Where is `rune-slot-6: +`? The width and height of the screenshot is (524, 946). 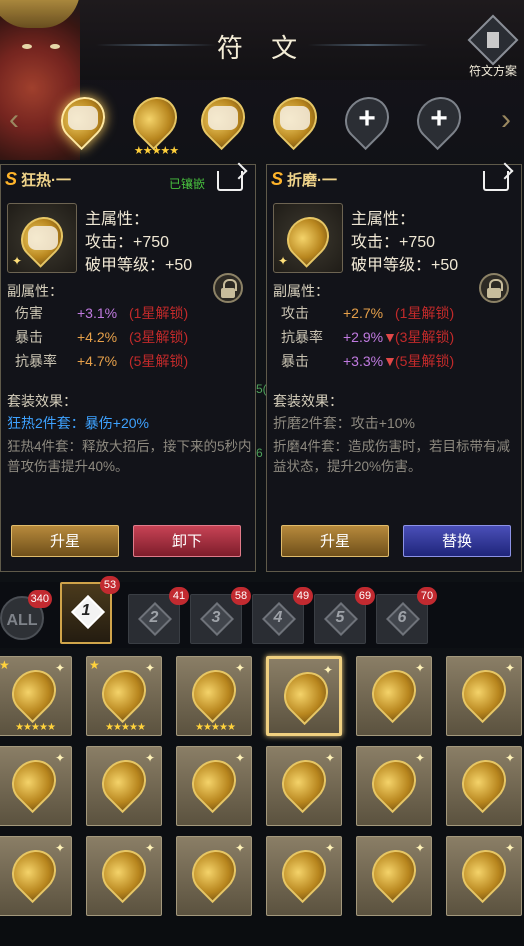
rune-slot-6: + is located at coordinates (439, 119).